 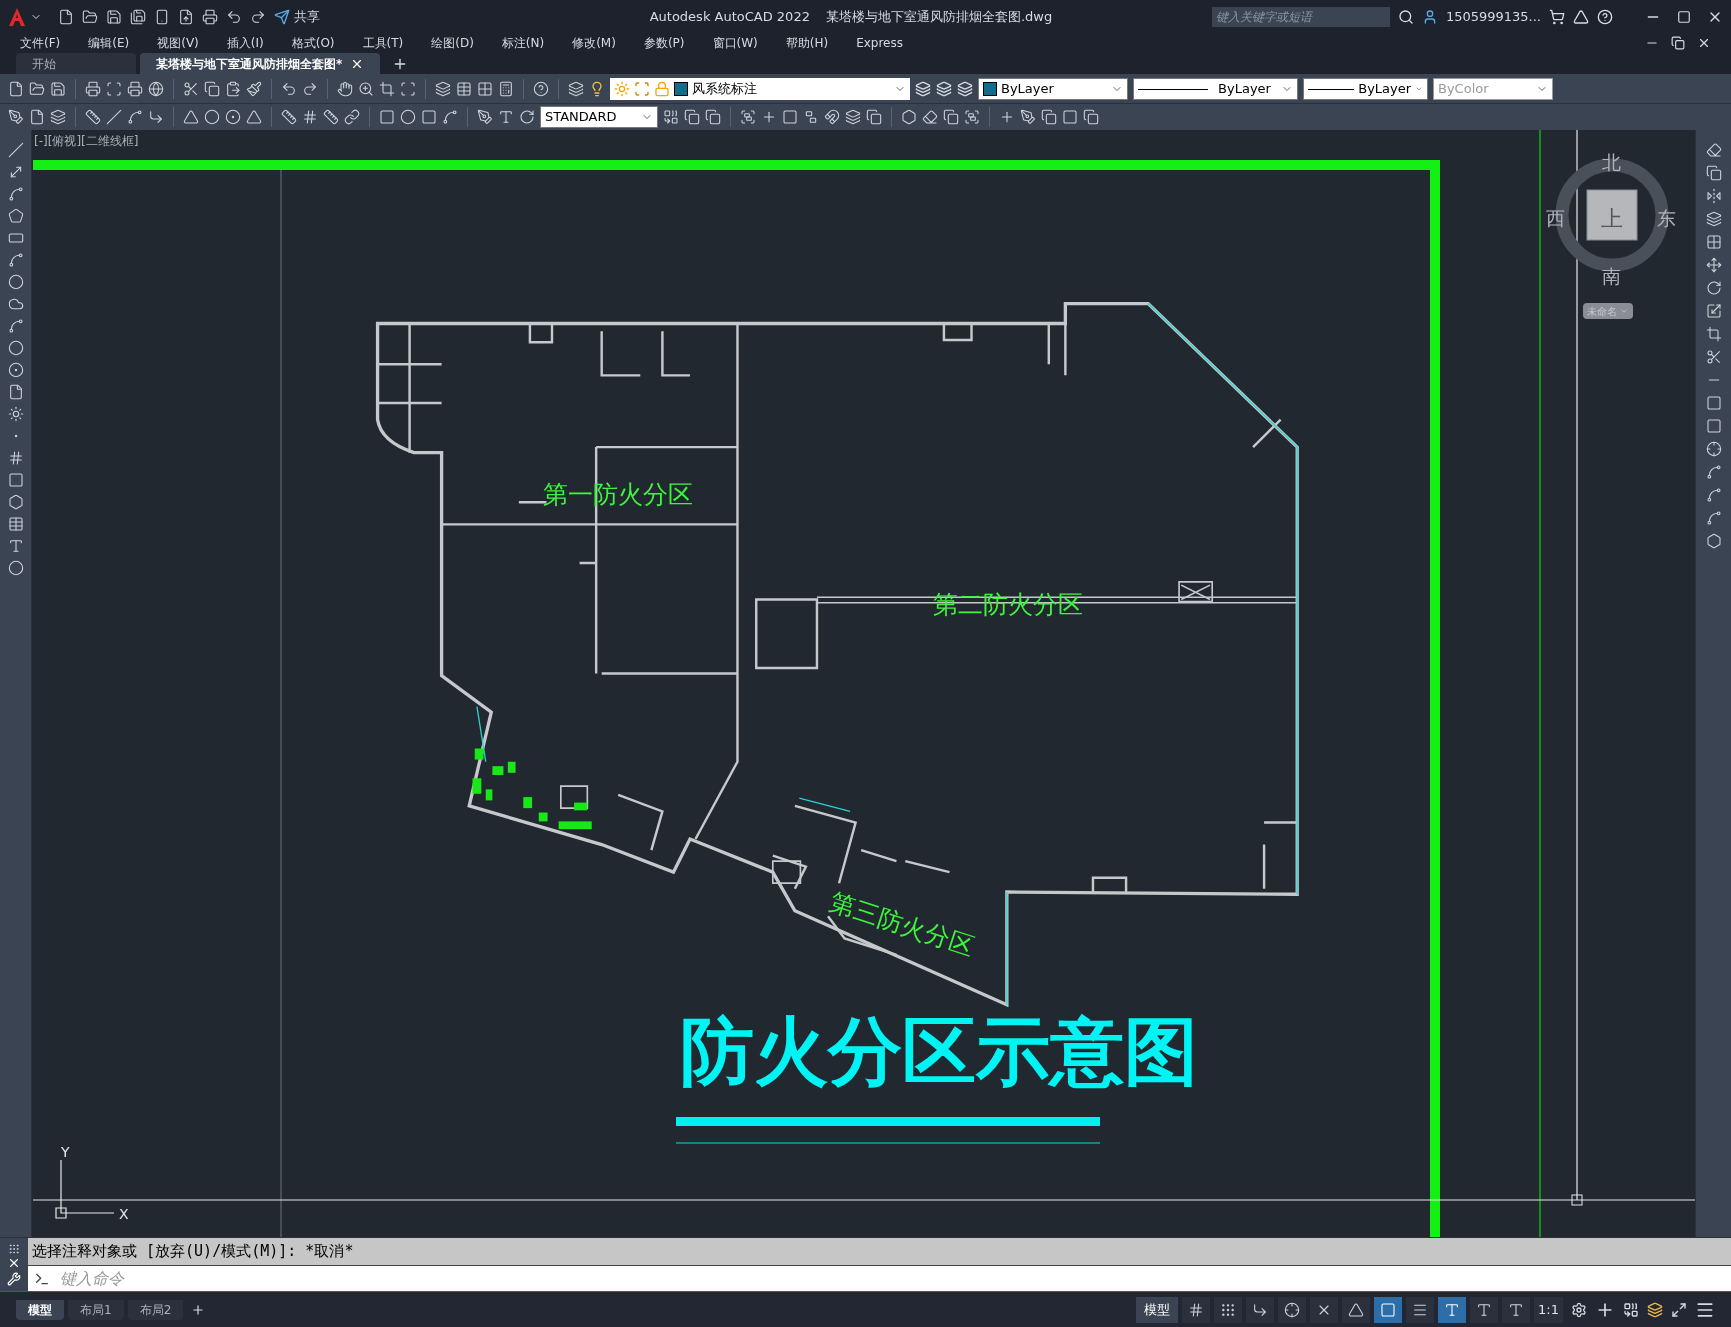 What do you see at coordinates (1713, 495) in the screenshot?
I see `fillet-icon` at bounding box center [1713, 495].